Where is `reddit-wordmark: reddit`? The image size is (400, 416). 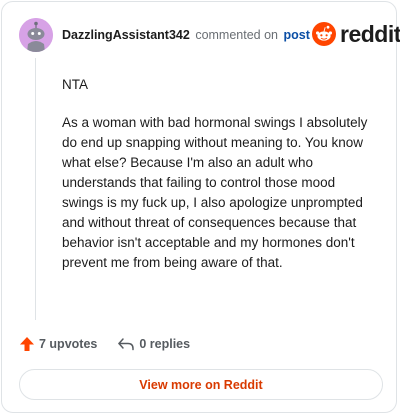
reddit-wordmark: reddit is located at coordinates (370, 34).